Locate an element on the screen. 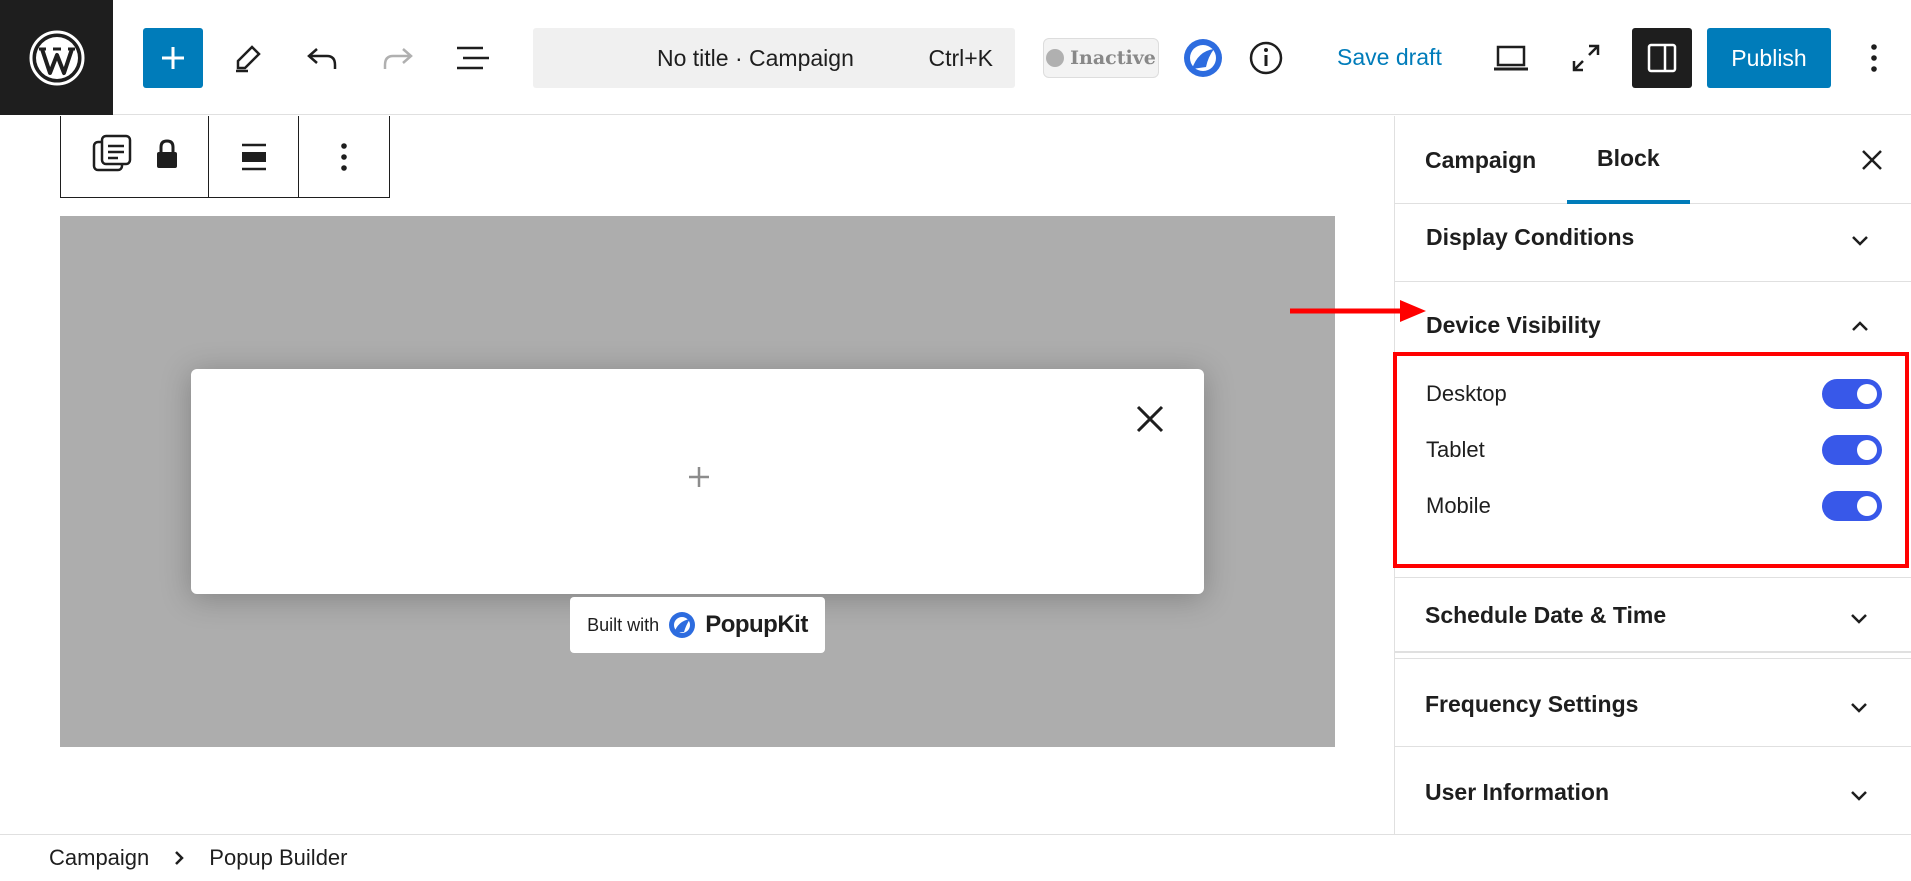 This screenshot has height=881, width=1911. document-overview-button is located at coordinates (473, 58).